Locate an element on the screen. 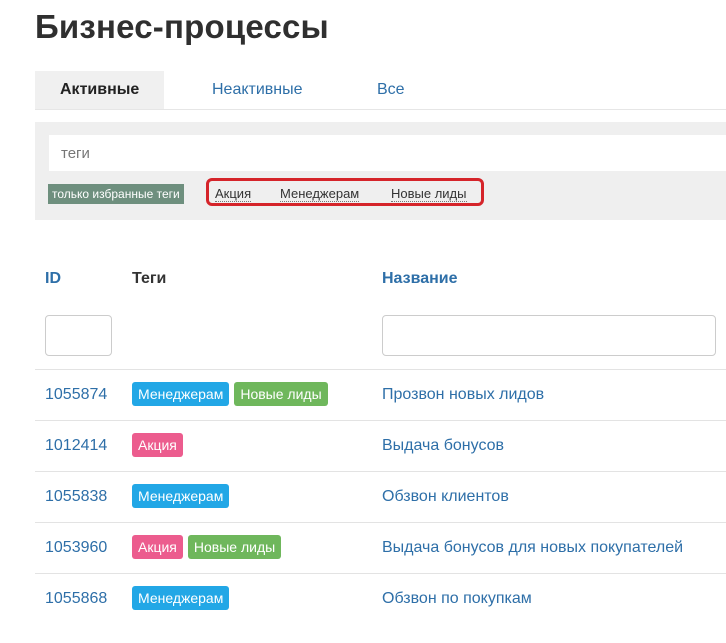 This screenshot has height=643, width=726. row-id-link: 1055874 is located at coordinates (76, 395).